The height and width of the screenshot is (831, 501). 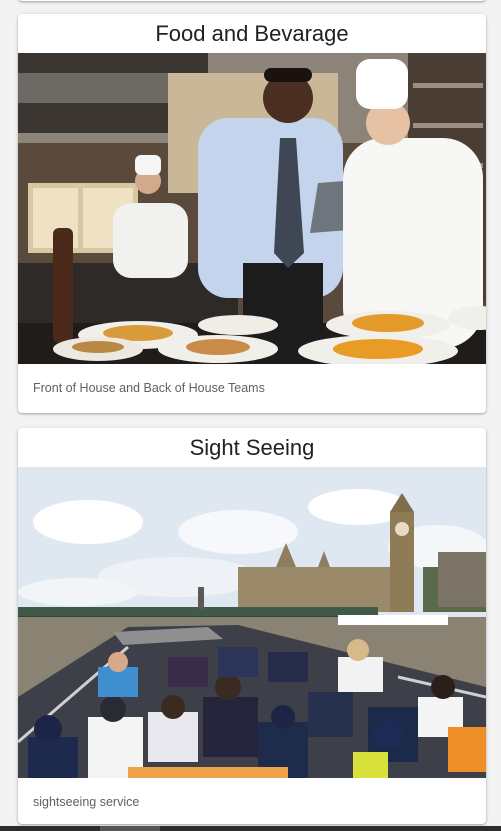 I want to click on bottom-bar, so click(x=250, y=828).